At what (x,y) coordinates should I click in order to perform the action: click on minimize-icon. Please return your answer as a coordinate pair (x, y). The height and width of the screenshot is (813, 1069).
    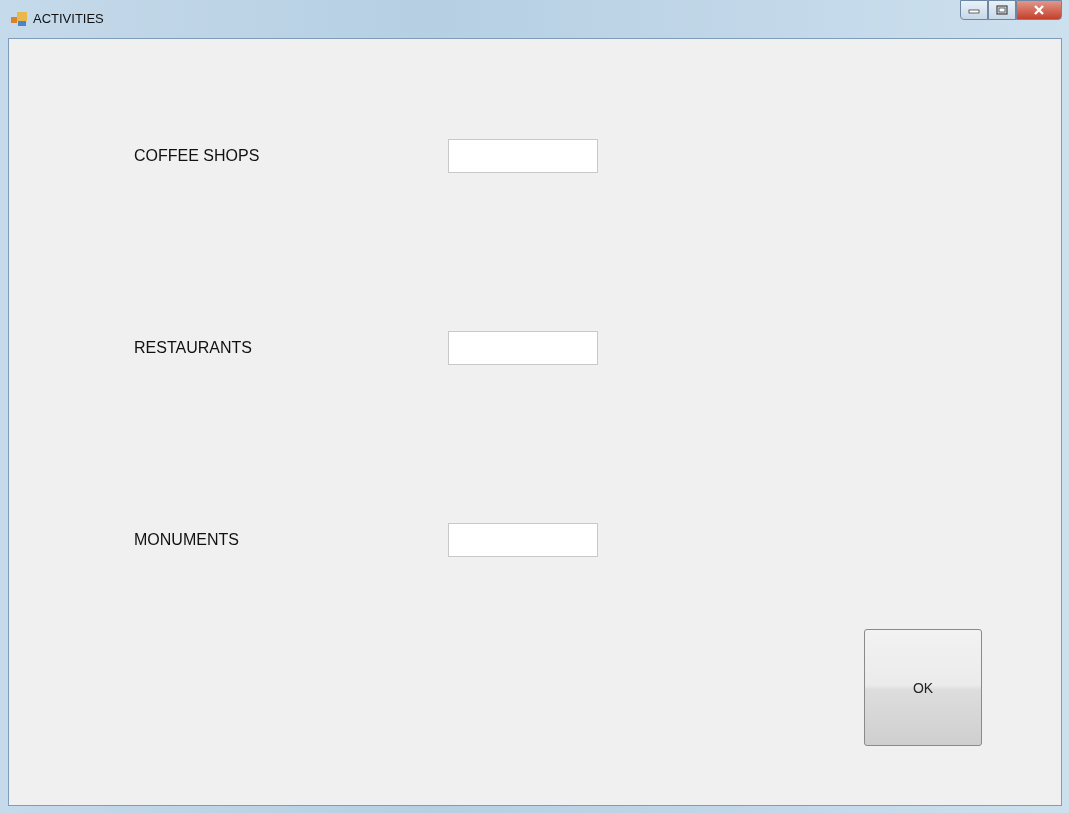
    Looking at the image, I should click on (974, 10).